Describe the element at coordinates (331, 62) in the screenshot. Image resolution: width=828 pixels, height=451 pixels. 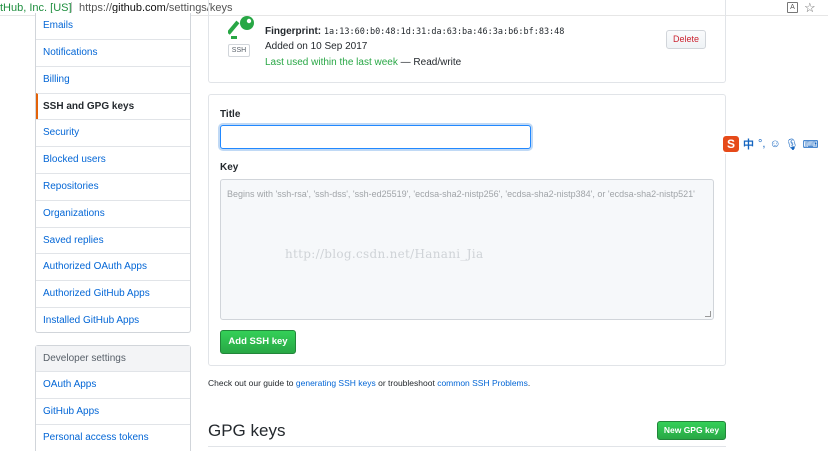
I see `last-used-text: Last used within the last week` at that location.